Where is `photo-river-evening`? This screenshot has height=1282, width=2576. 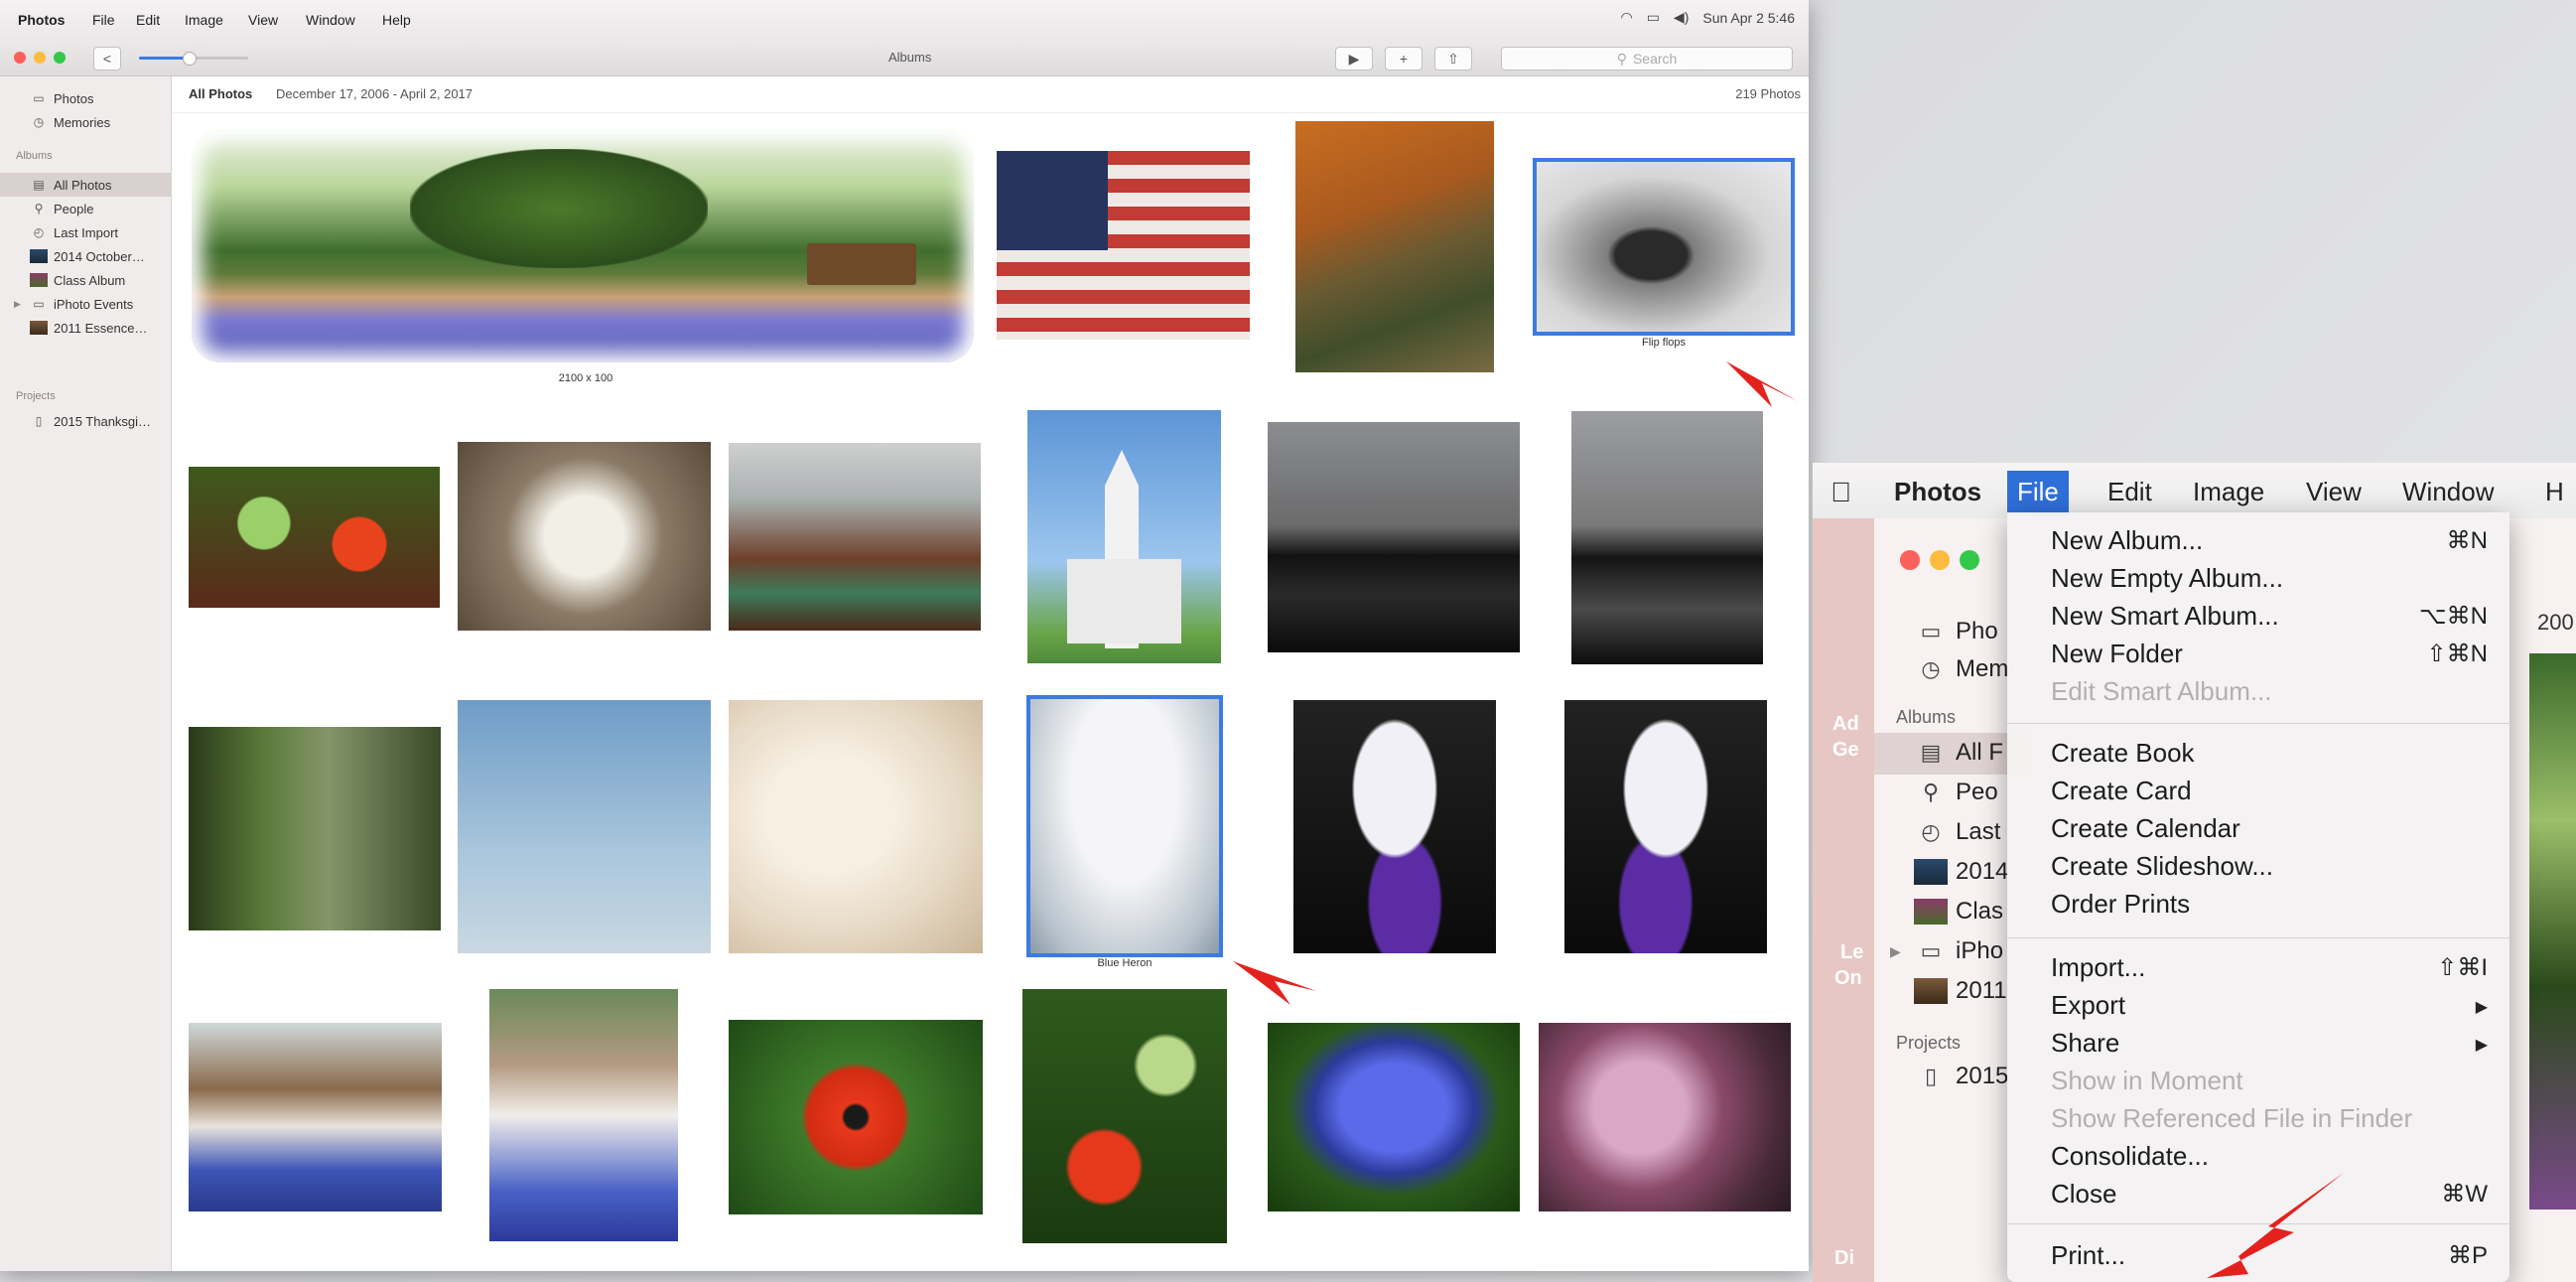 photo-river-evening is located at coordinates (1667, 537).